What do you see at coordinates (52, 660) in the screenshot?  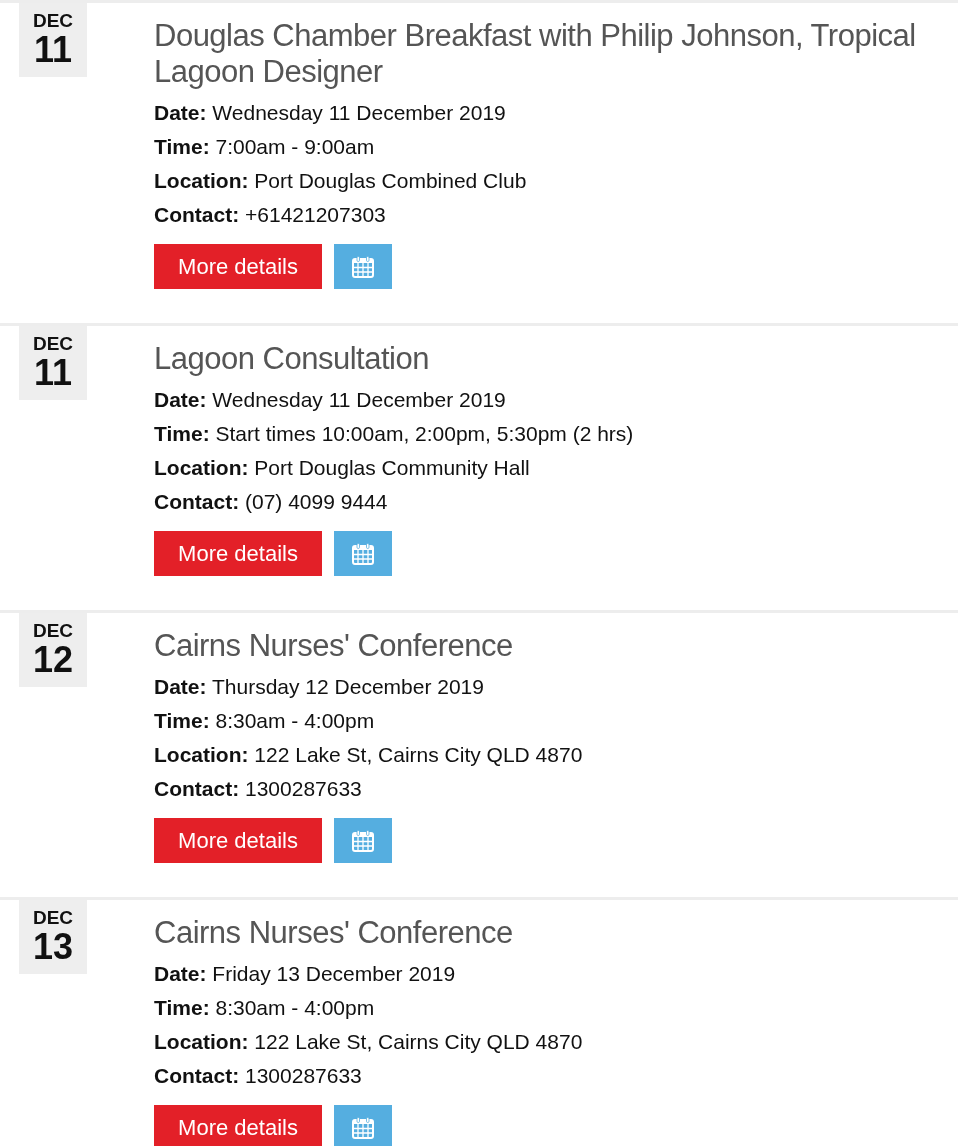 I see `date-day: 12` at bounding box center [52, 660].